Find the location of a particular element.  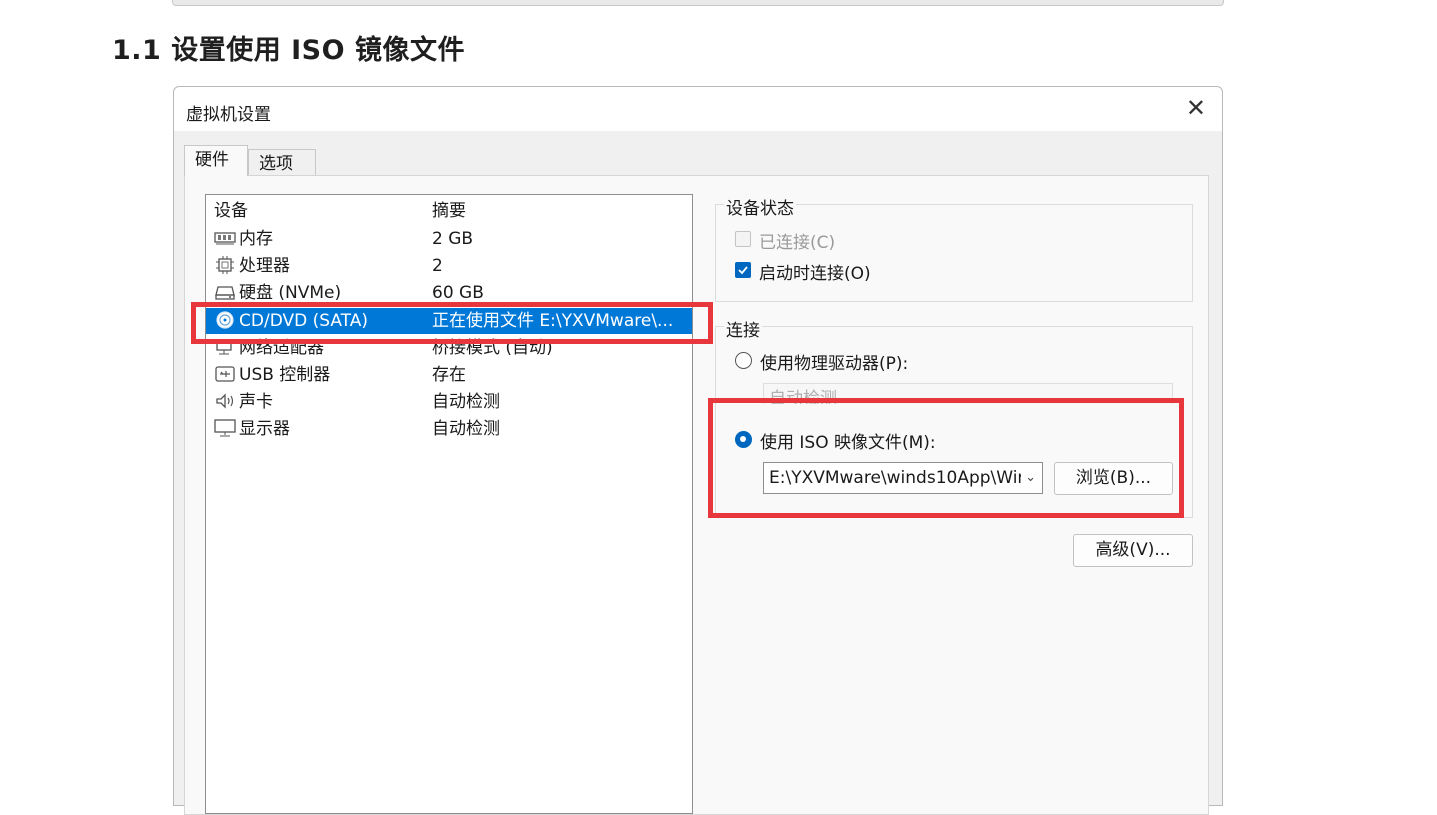

device-name: 显示器 is located at coordinates (264, 429).